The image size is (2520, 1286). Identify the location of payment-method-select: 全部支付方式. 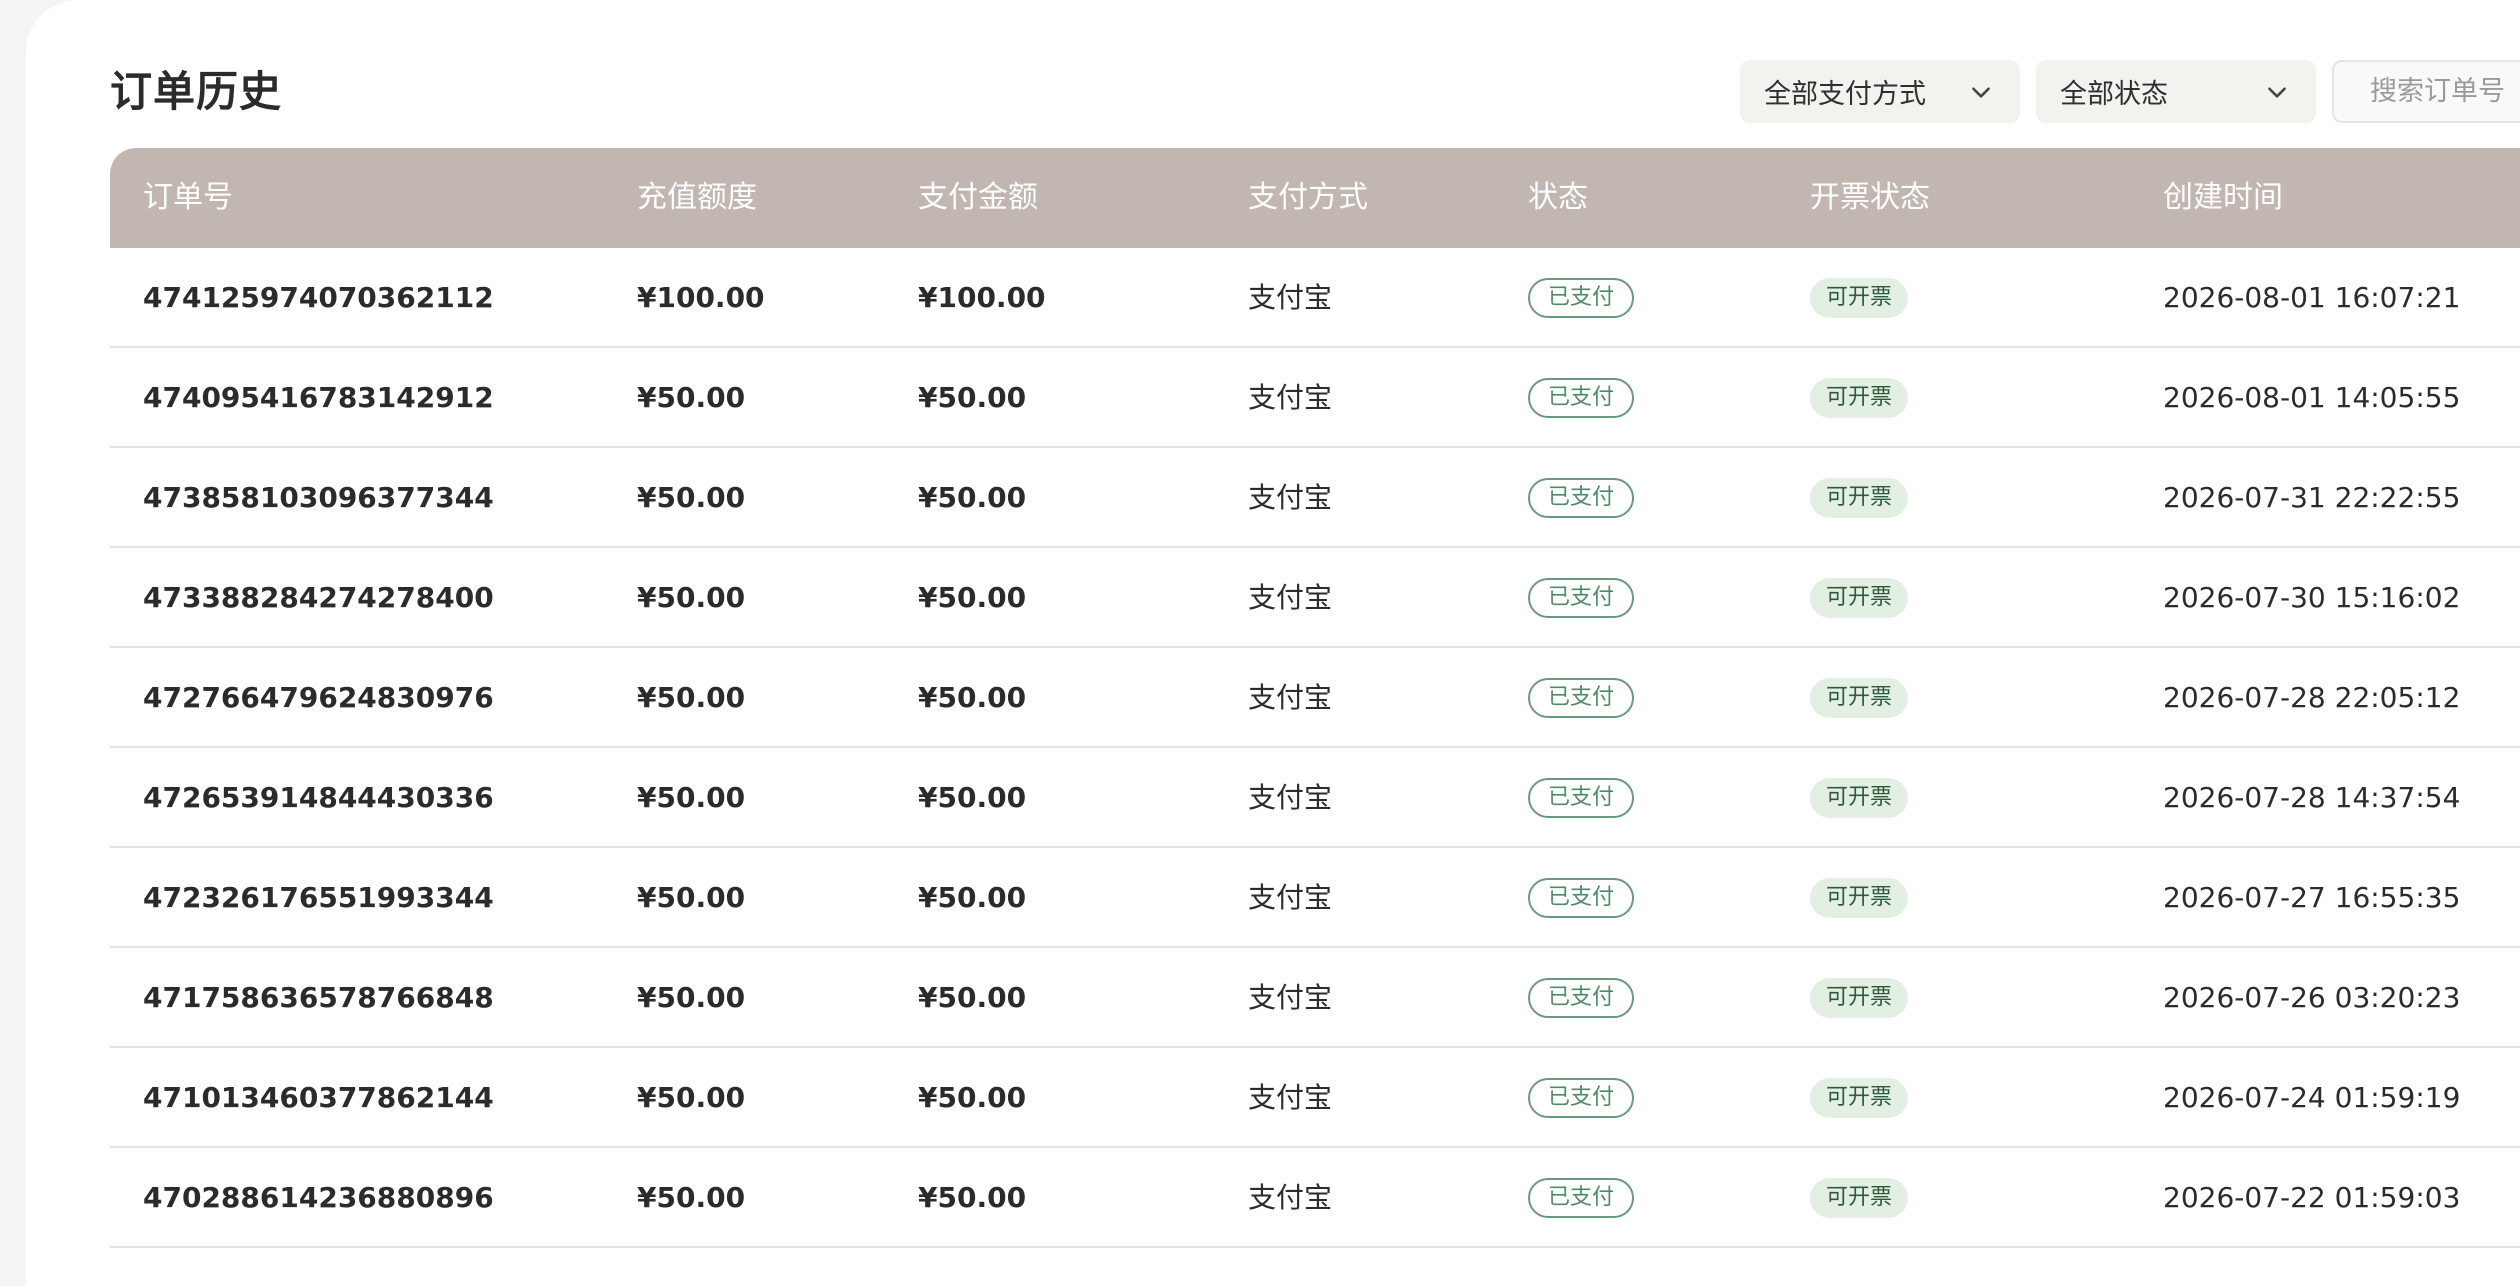
(1880, 91).